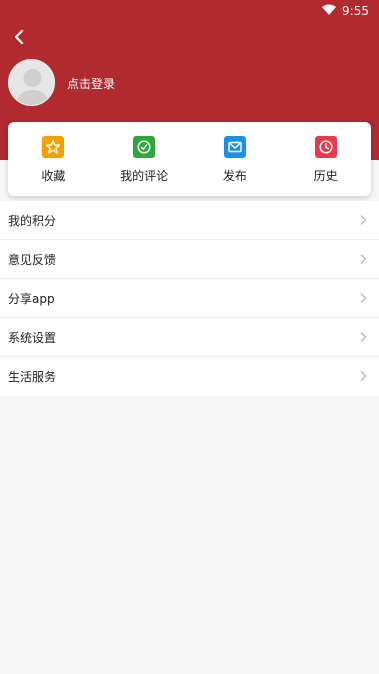 Image resolution: width=379 pixels, height=674 pixels. Describe the element at coordinates (325, 159) in the screenshot. I see `shortcut-history: 历史` at that location.